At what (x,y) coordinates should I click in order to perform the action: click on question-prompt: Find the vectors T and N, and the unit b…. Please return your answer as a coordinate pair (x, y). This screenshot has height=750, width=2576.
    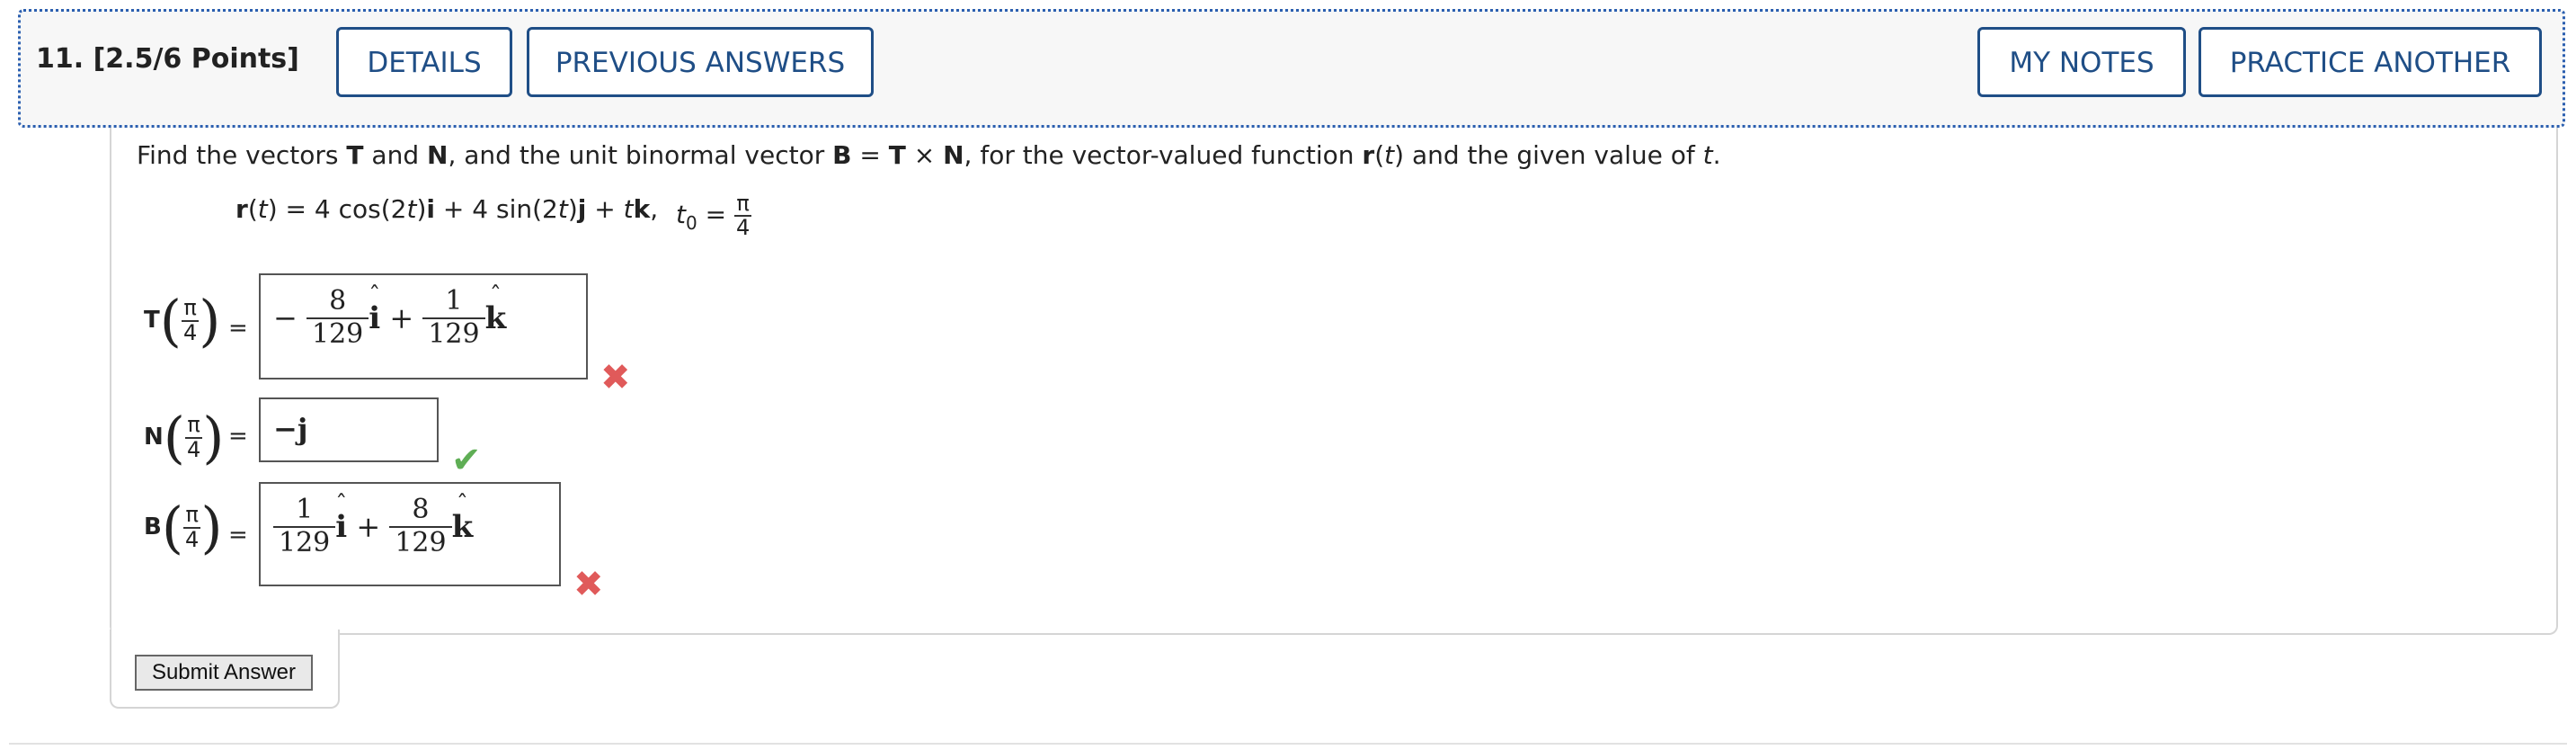
    Looking at the image, I should click on (929, 155).